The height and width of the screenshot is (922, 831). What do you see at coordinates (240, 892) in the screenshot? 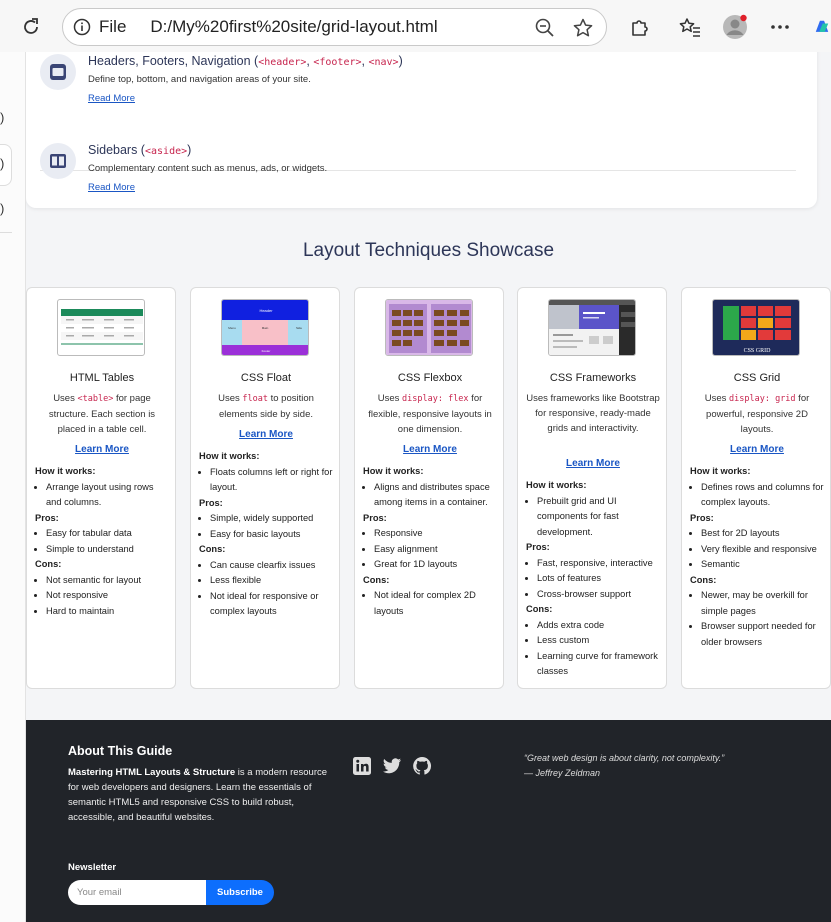
I see `subscribe-button: Subscribe` at bounding box center [240, 892].